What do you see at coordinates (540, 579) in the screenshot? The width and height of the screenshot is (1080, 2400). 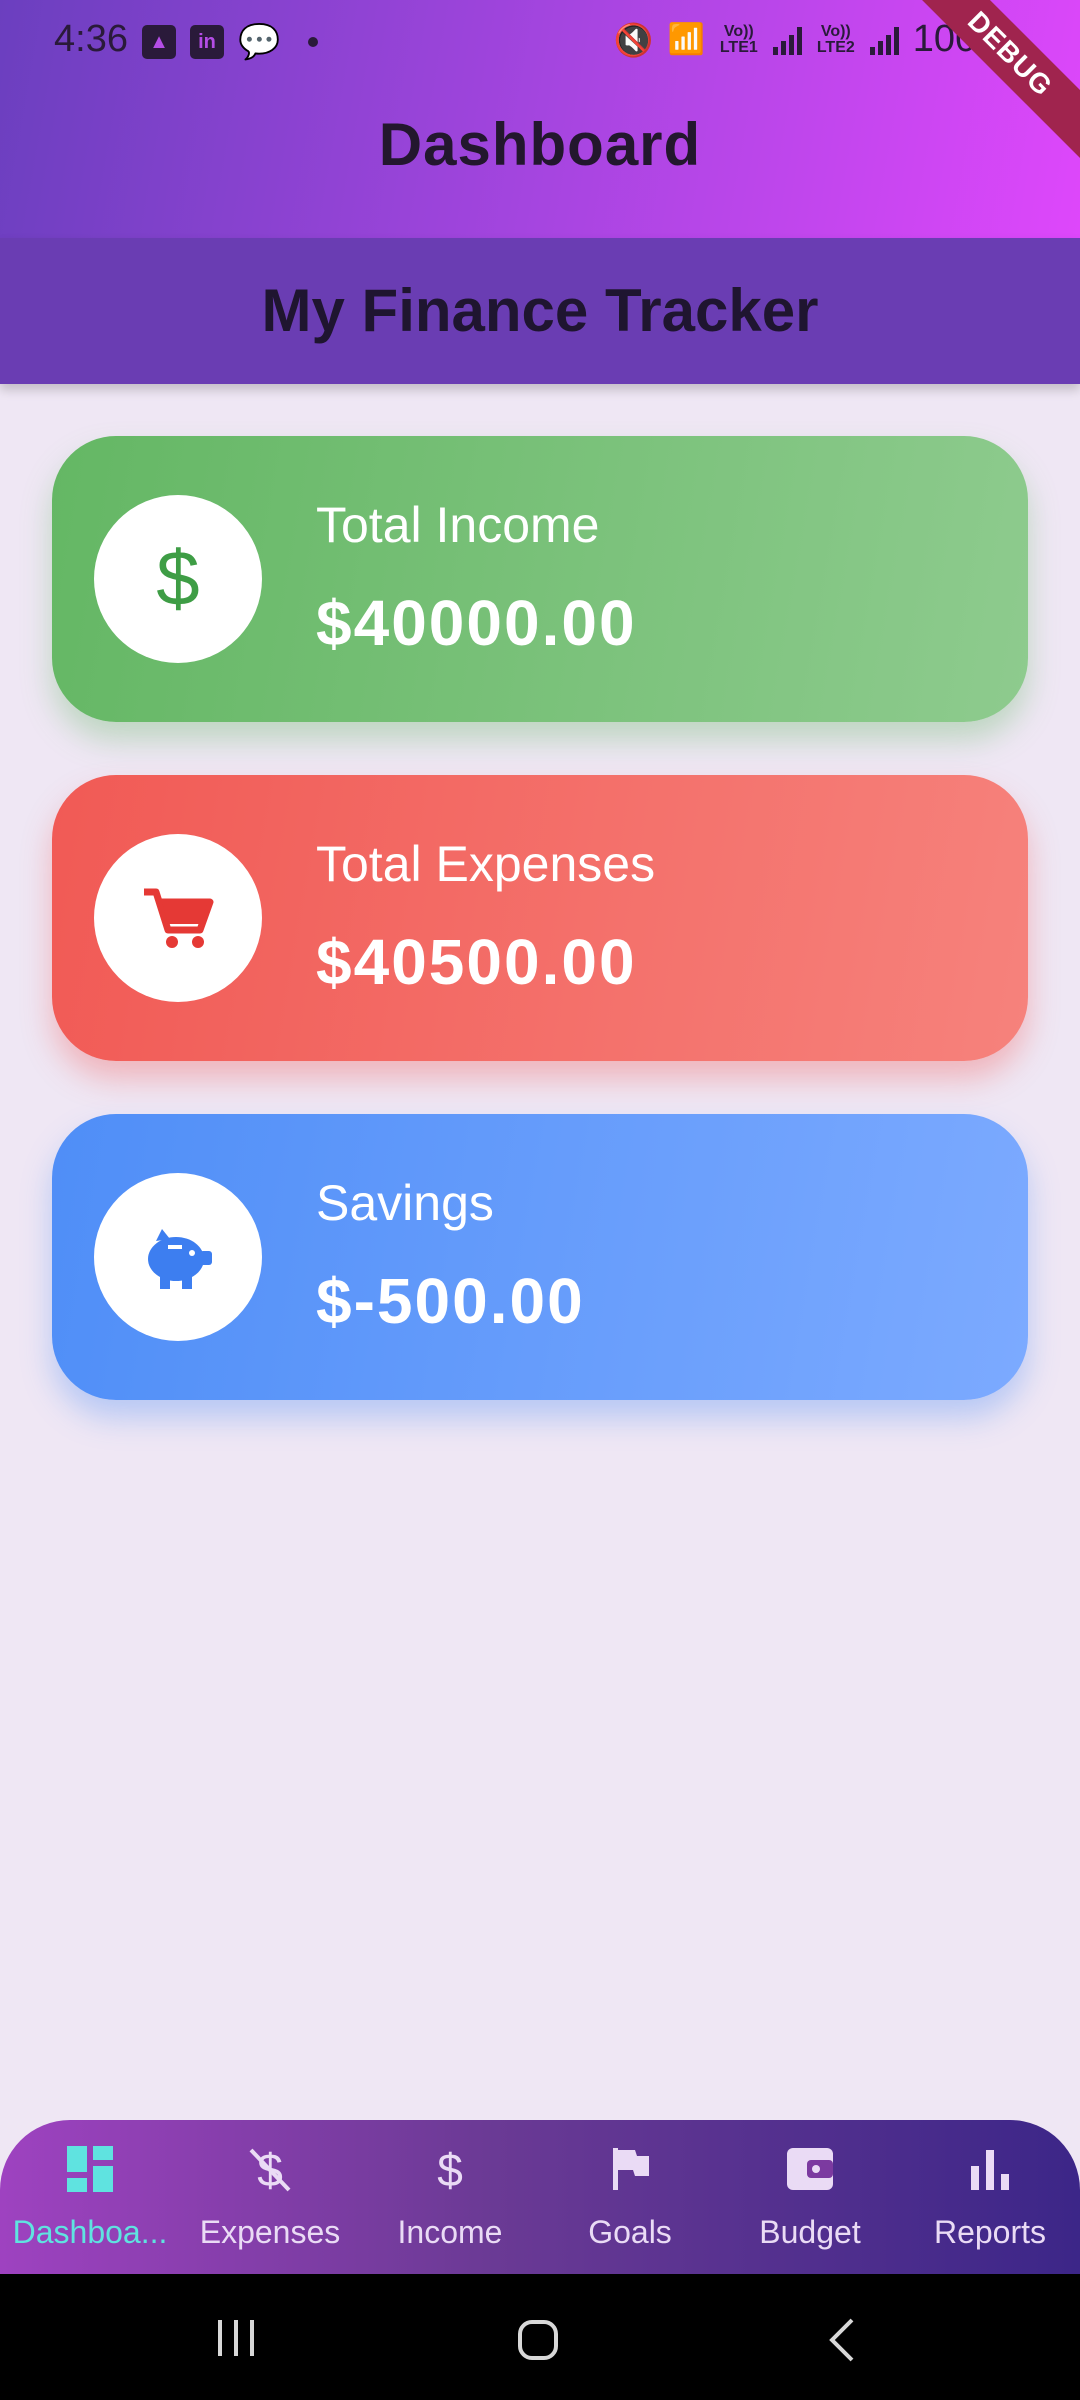 I see `income-card: $ Total Income $40000.00` at bounding box center [540, 579].